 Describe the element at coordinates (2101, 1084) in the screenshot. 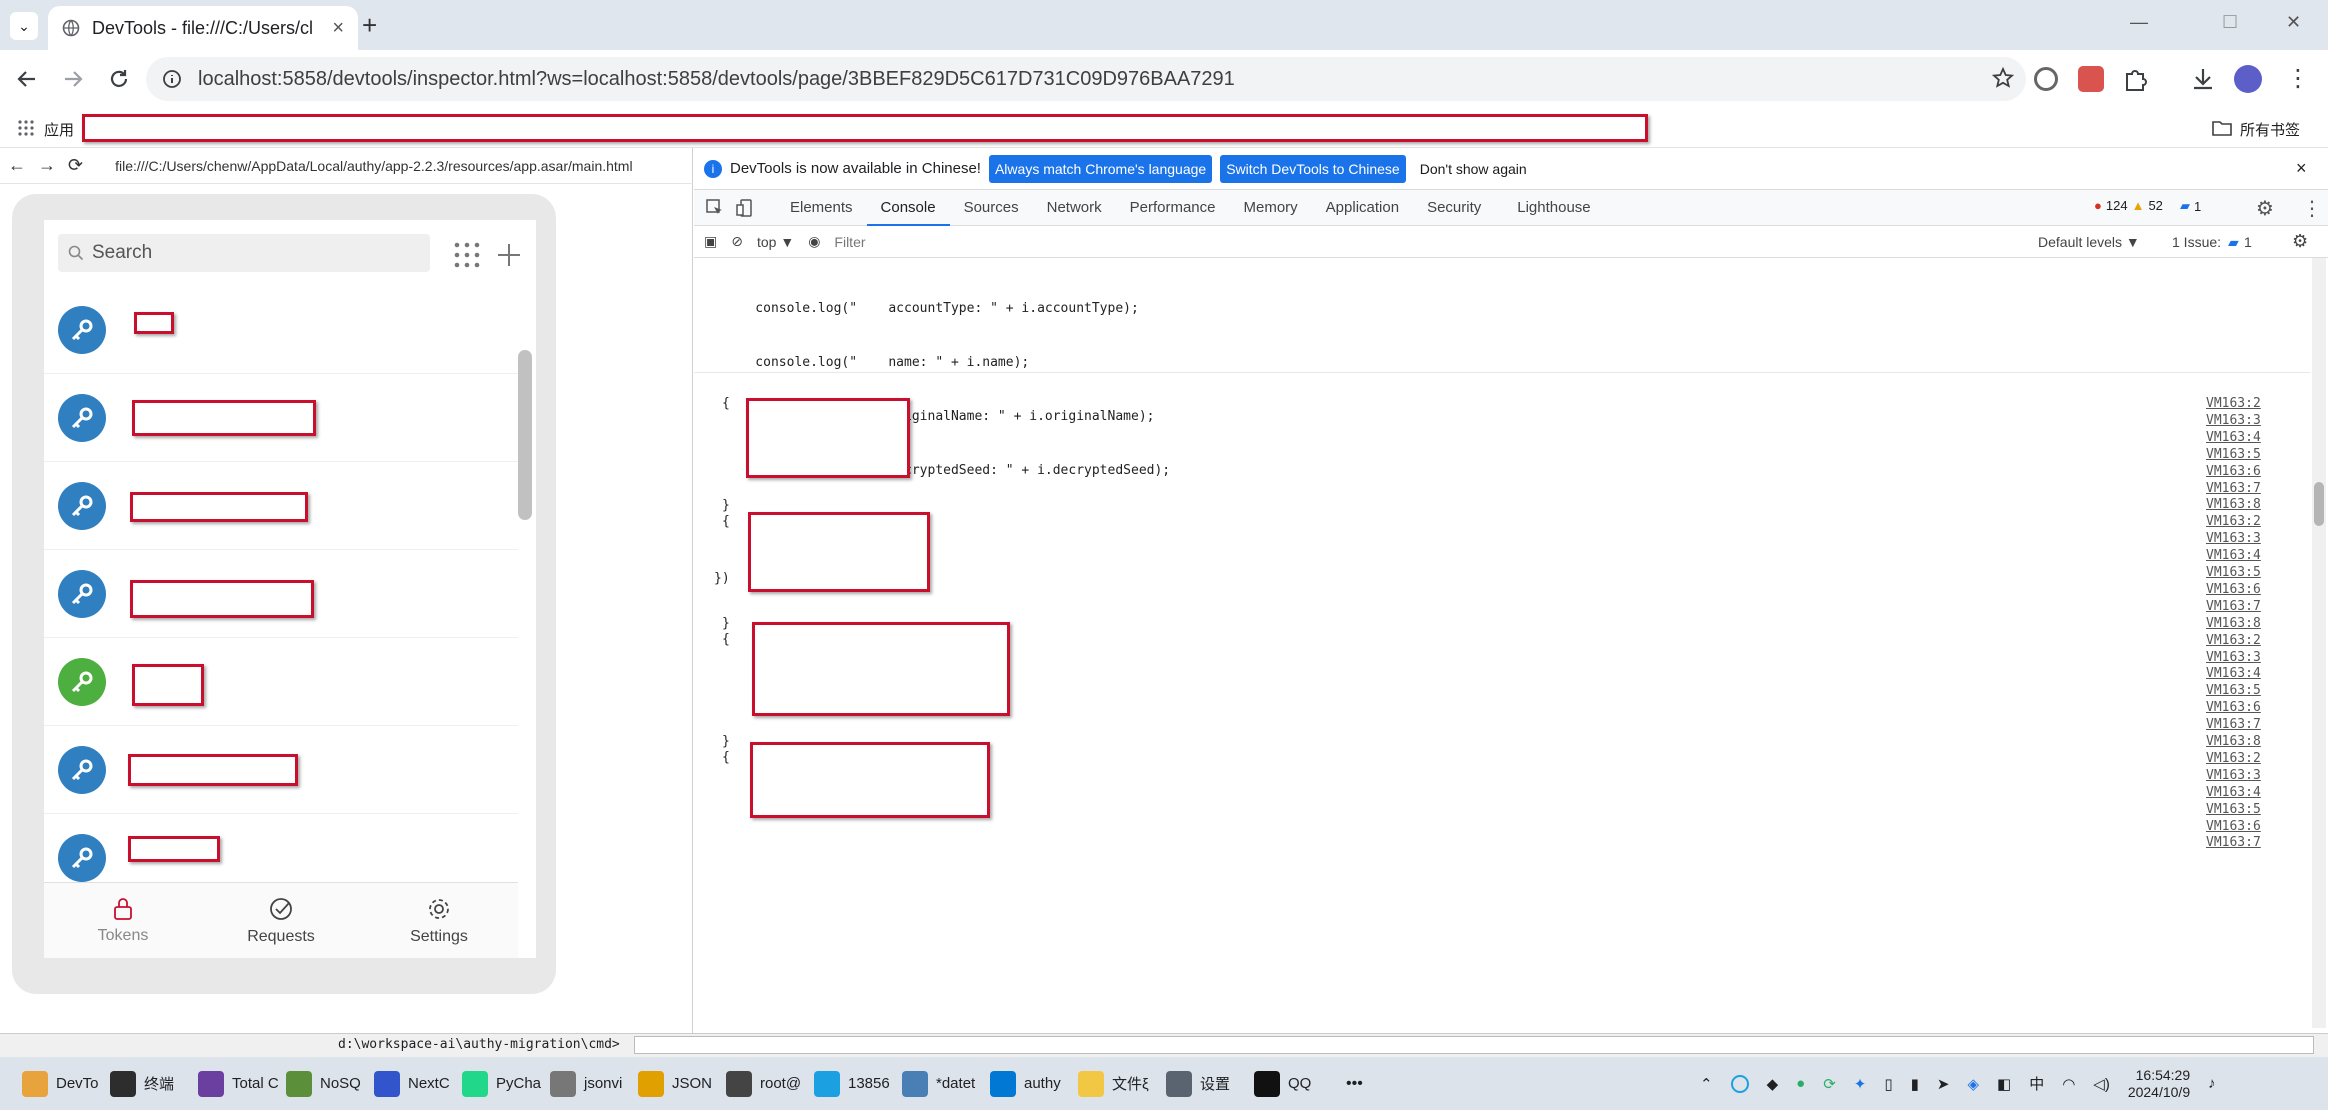

I see `volume-icon: ◁)` at that location.